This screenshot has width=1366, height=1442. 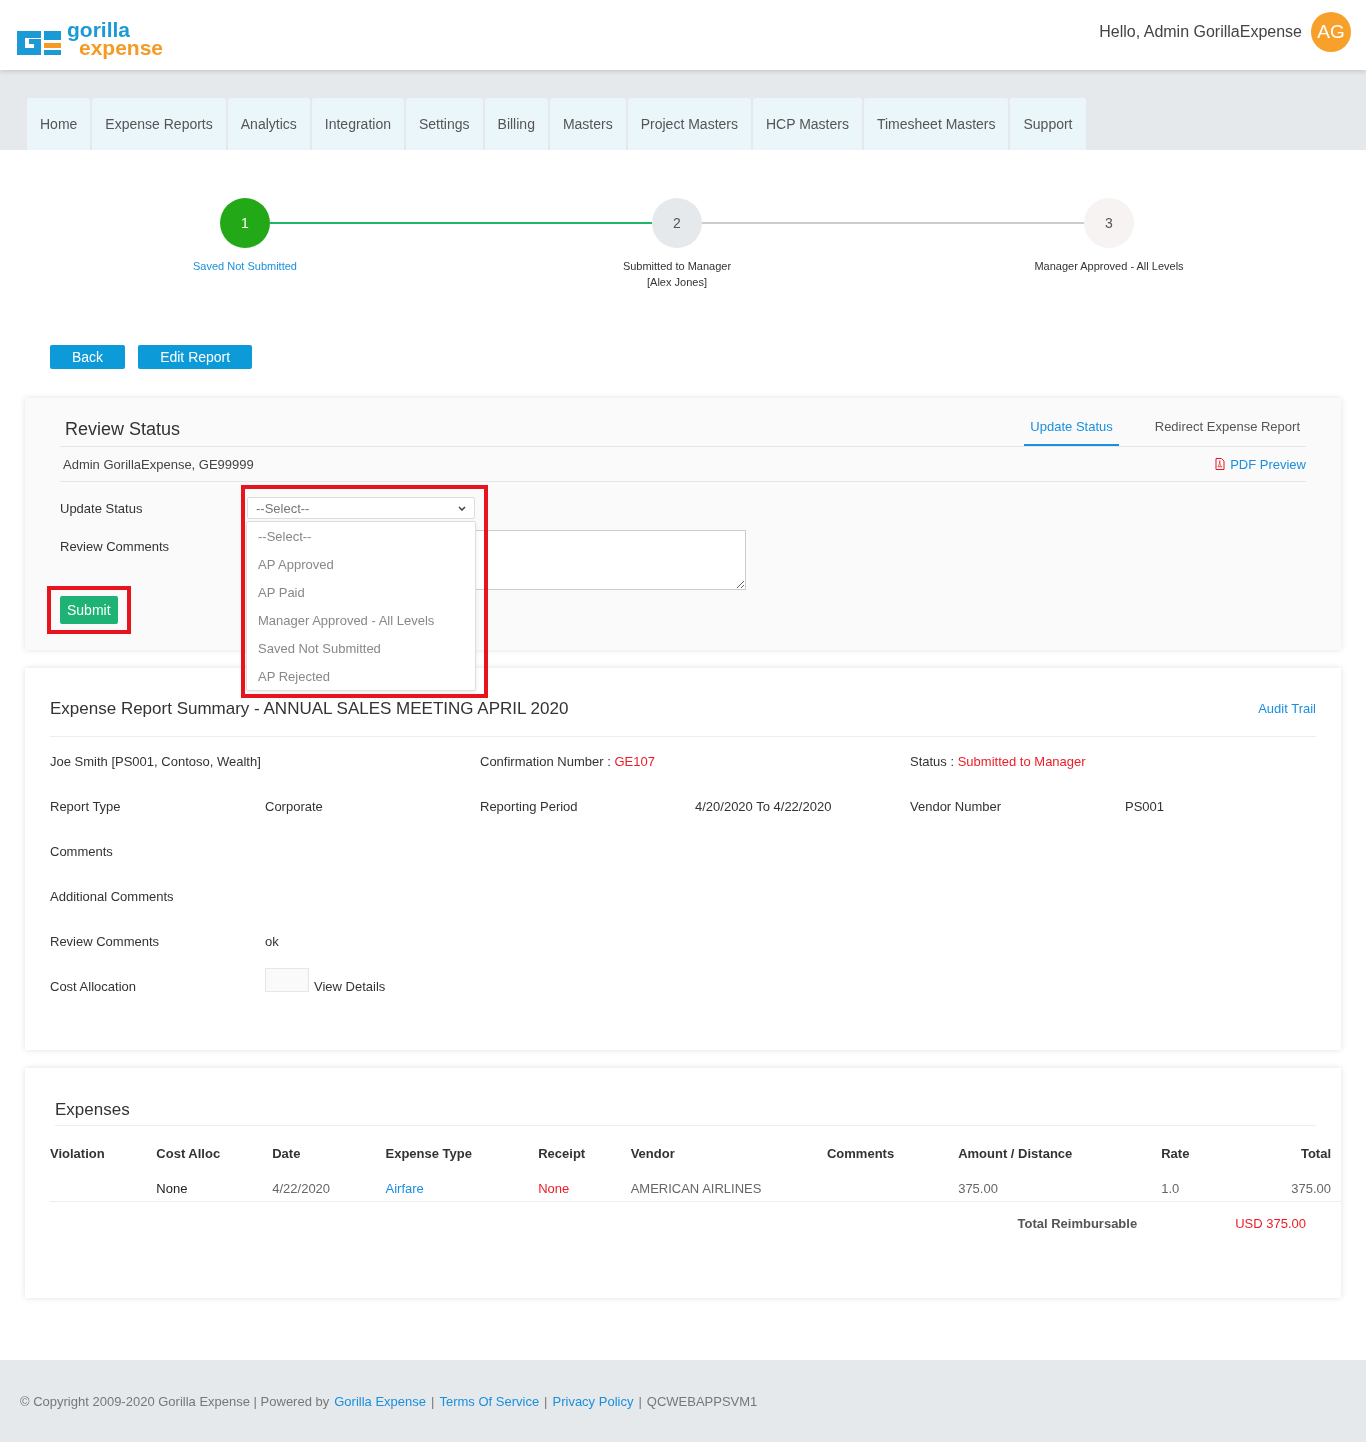 I want to click on field-value: Corporate, so click(x=294, y=806).